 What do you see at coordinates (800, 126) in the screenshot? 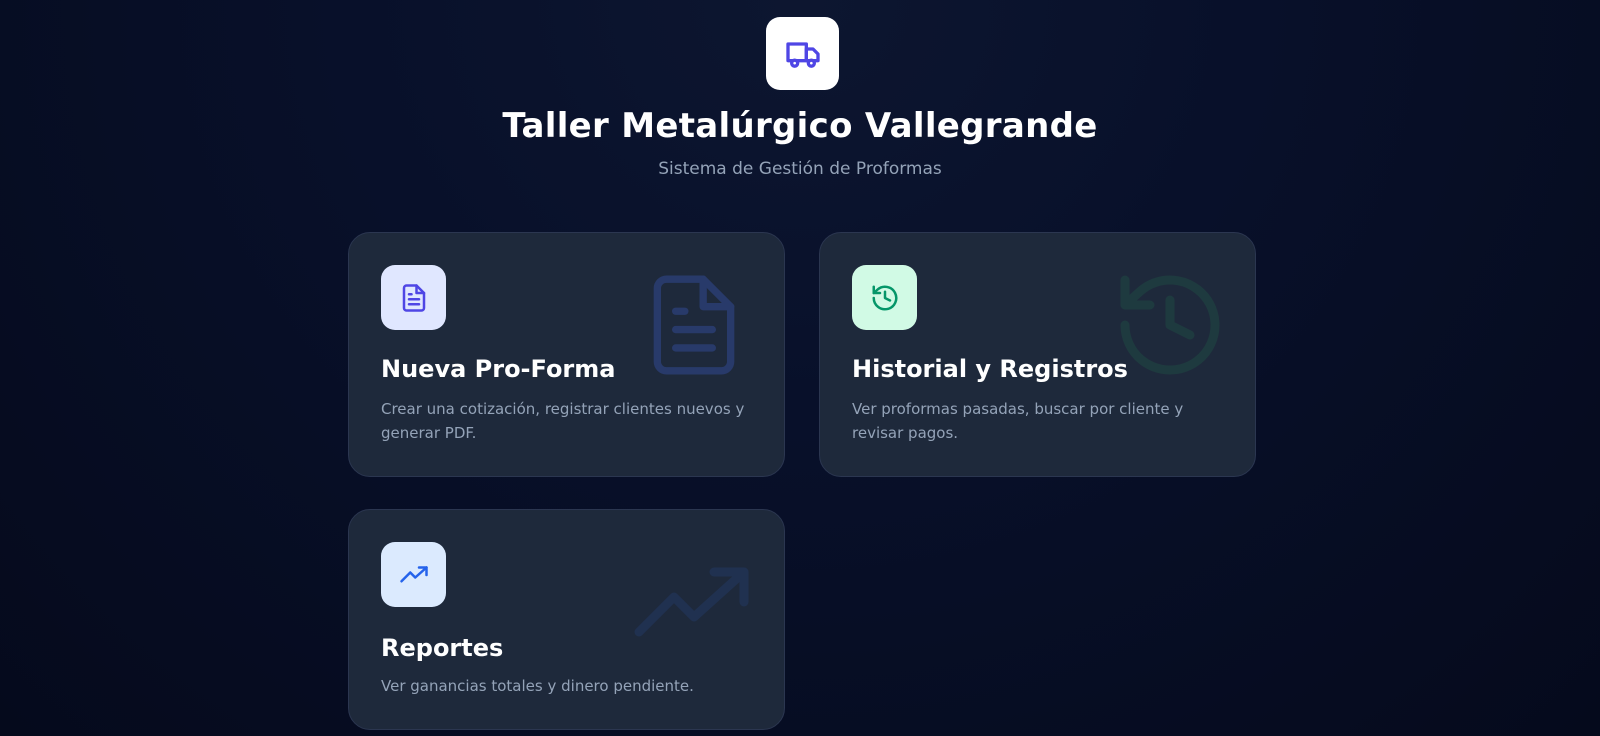
I see `page-title: Taller Metalúrgico Vallegrande` at bounding box center [800, 126].